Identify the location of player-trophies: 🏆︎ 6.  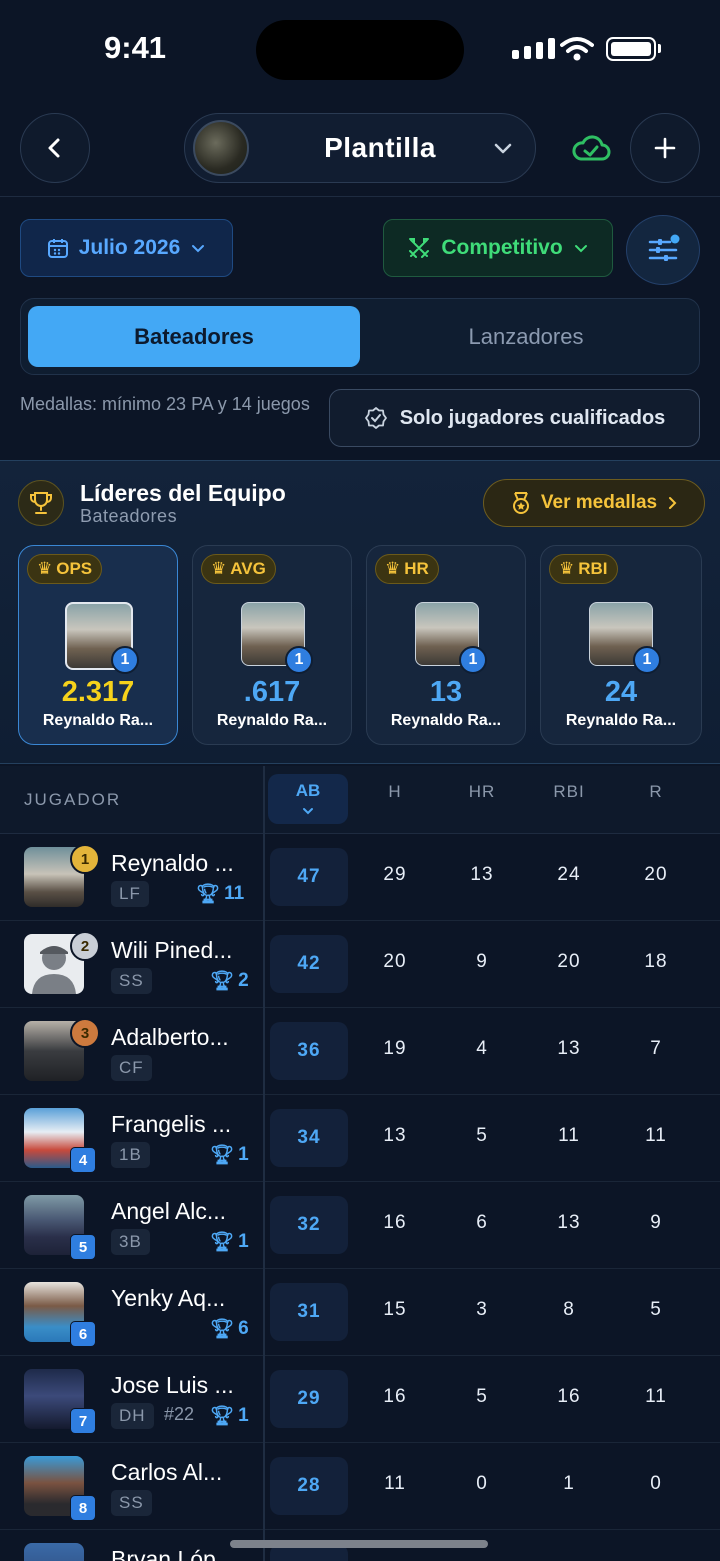
(229, 1329).